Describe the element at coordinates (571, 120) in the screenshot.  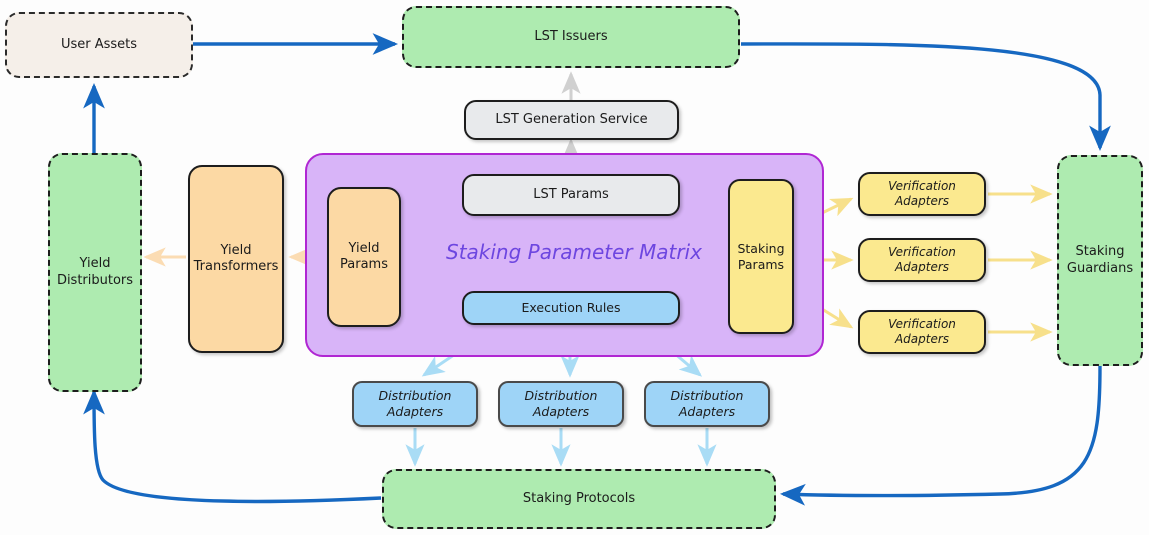
I see `node-lst-generation-service: LST Generation Service` at that location.